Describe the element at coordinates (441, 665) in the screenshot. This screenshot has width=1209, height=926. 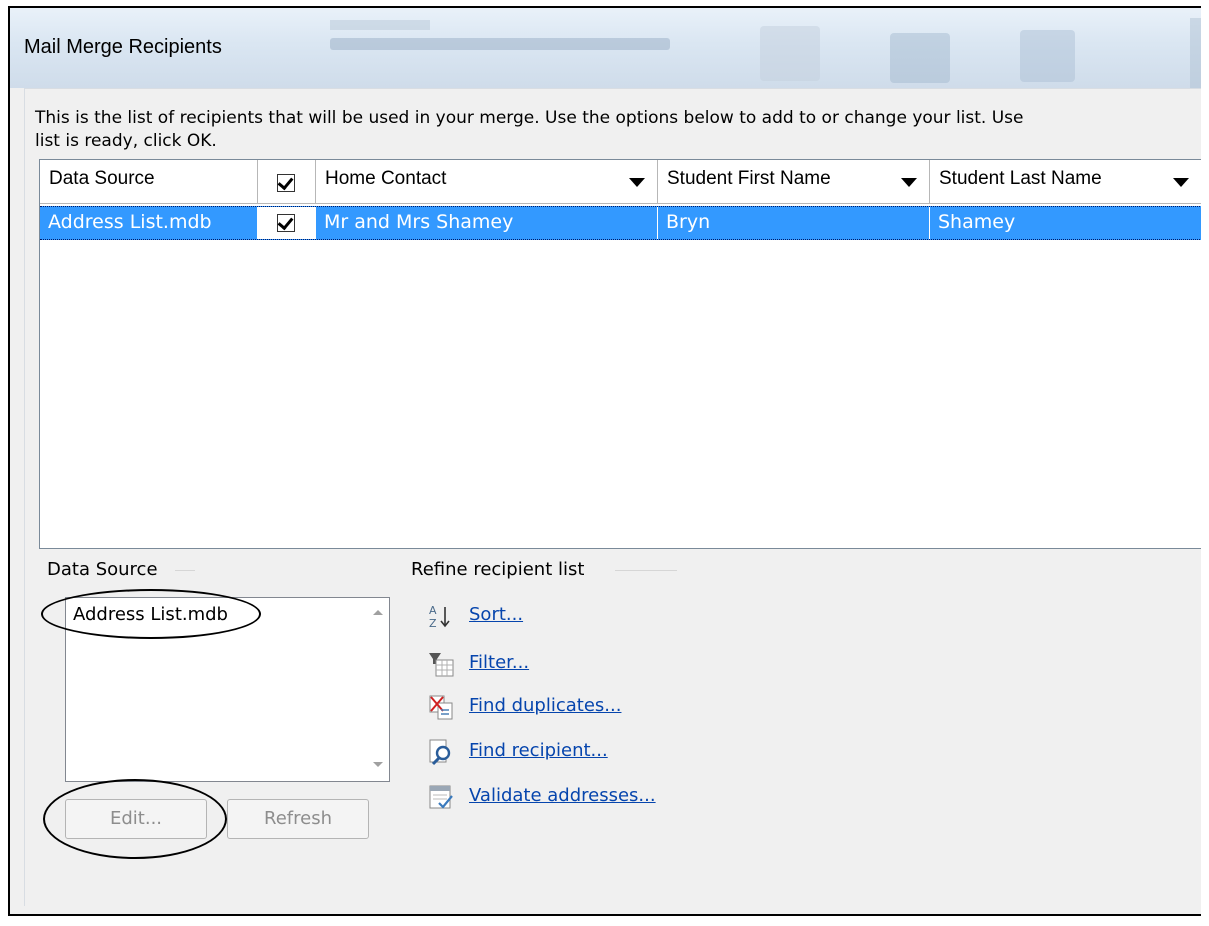
I see `filter-icon` at that location.